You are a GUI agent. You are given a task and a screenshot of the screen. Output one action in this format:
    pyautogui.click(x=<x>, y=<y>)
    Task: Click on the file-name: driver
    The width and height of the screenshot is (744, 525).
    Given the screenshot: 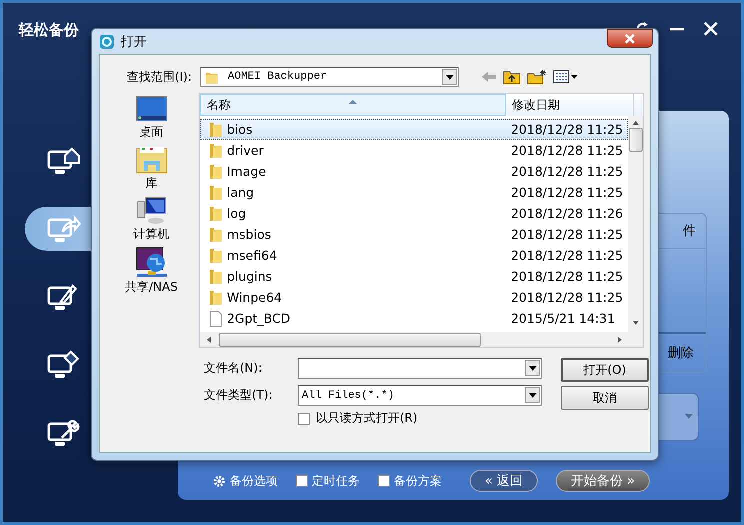 What is the action you would take?
    pyautogui.click(x=246, y=150)
    